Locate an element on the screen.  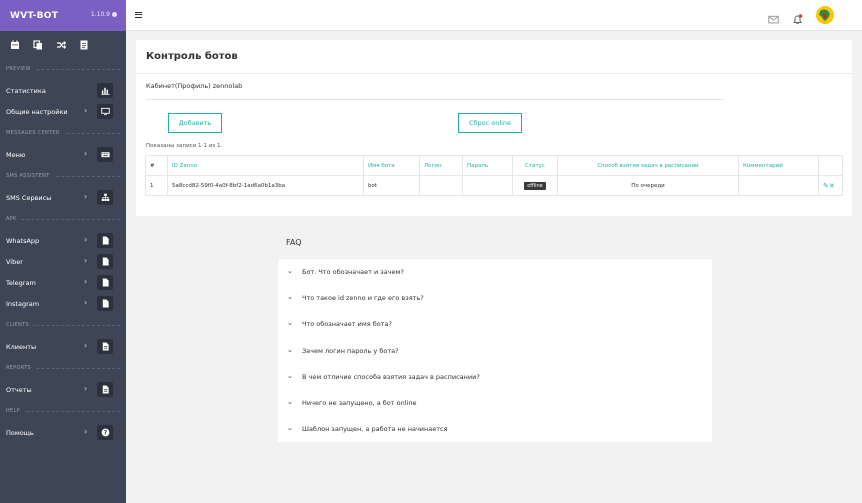
topbar is located at coordinates (494, 15).